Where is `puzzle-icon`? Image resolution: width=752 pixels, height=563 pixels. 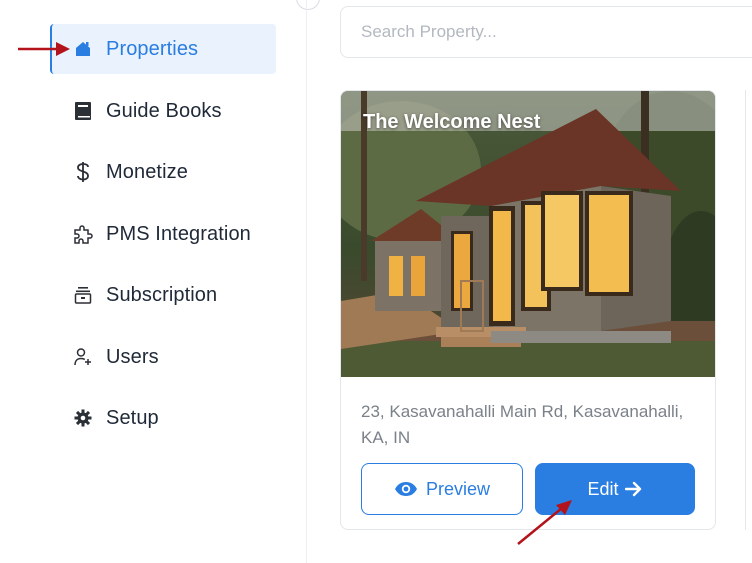 puzzle-icon is located at coordinates (83, 234).